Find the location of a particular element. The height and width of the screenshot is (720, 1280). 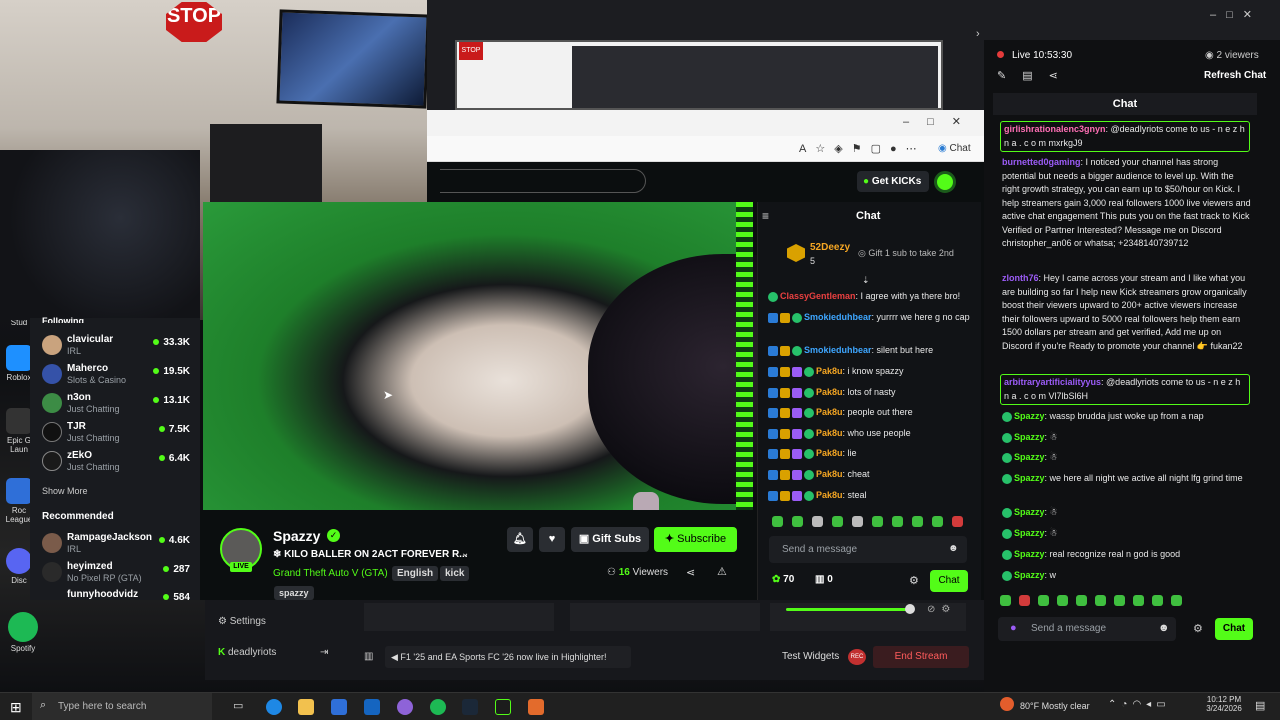

following-item: n3on Just Chatting 13.1K is located at coordinates (116, 405).